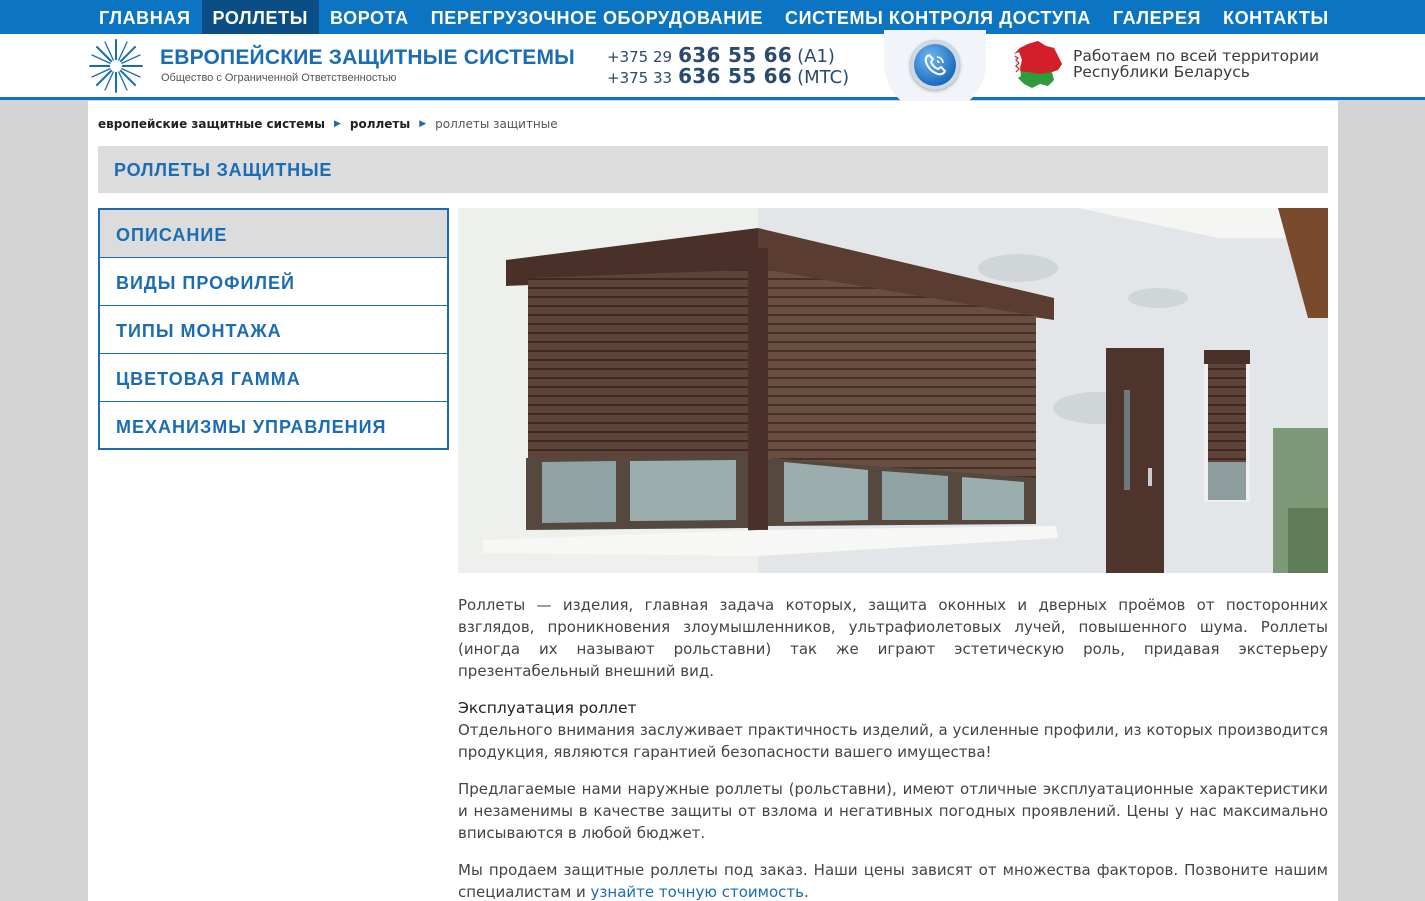 The width and height of the screenshot is (1425, 901). What do you see at coordinates (1196, 56) in the screenshot?
I see `coverage-line-1: Работаем по всей территории` at bounding box center [1196, 56].